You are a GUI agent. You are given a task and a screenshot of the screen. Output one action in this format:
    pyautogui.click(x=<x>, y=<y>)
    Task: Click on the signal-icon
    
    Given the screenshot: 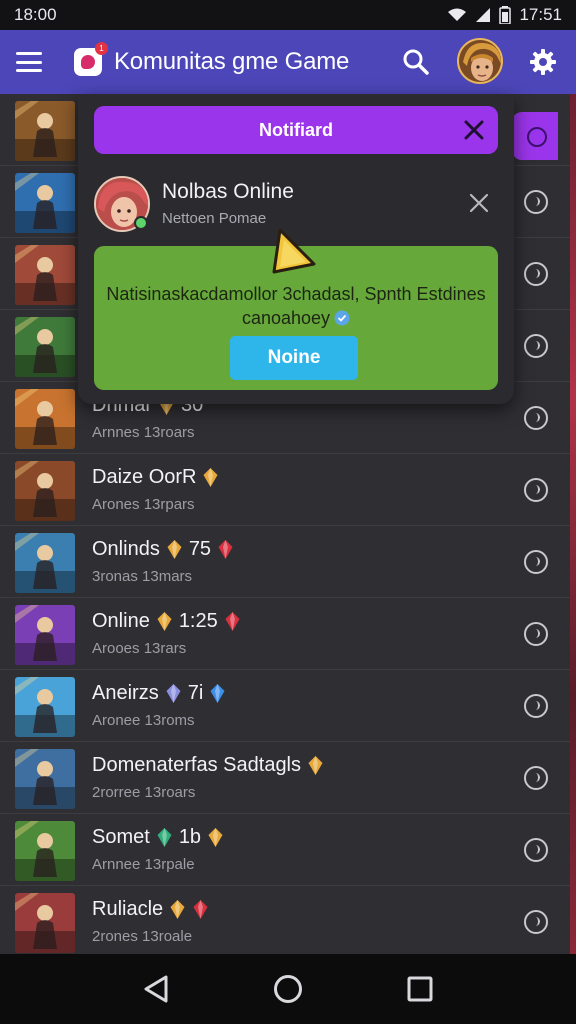 What is the action you would take?
    pyautogui.click(x=483, y=15)
    